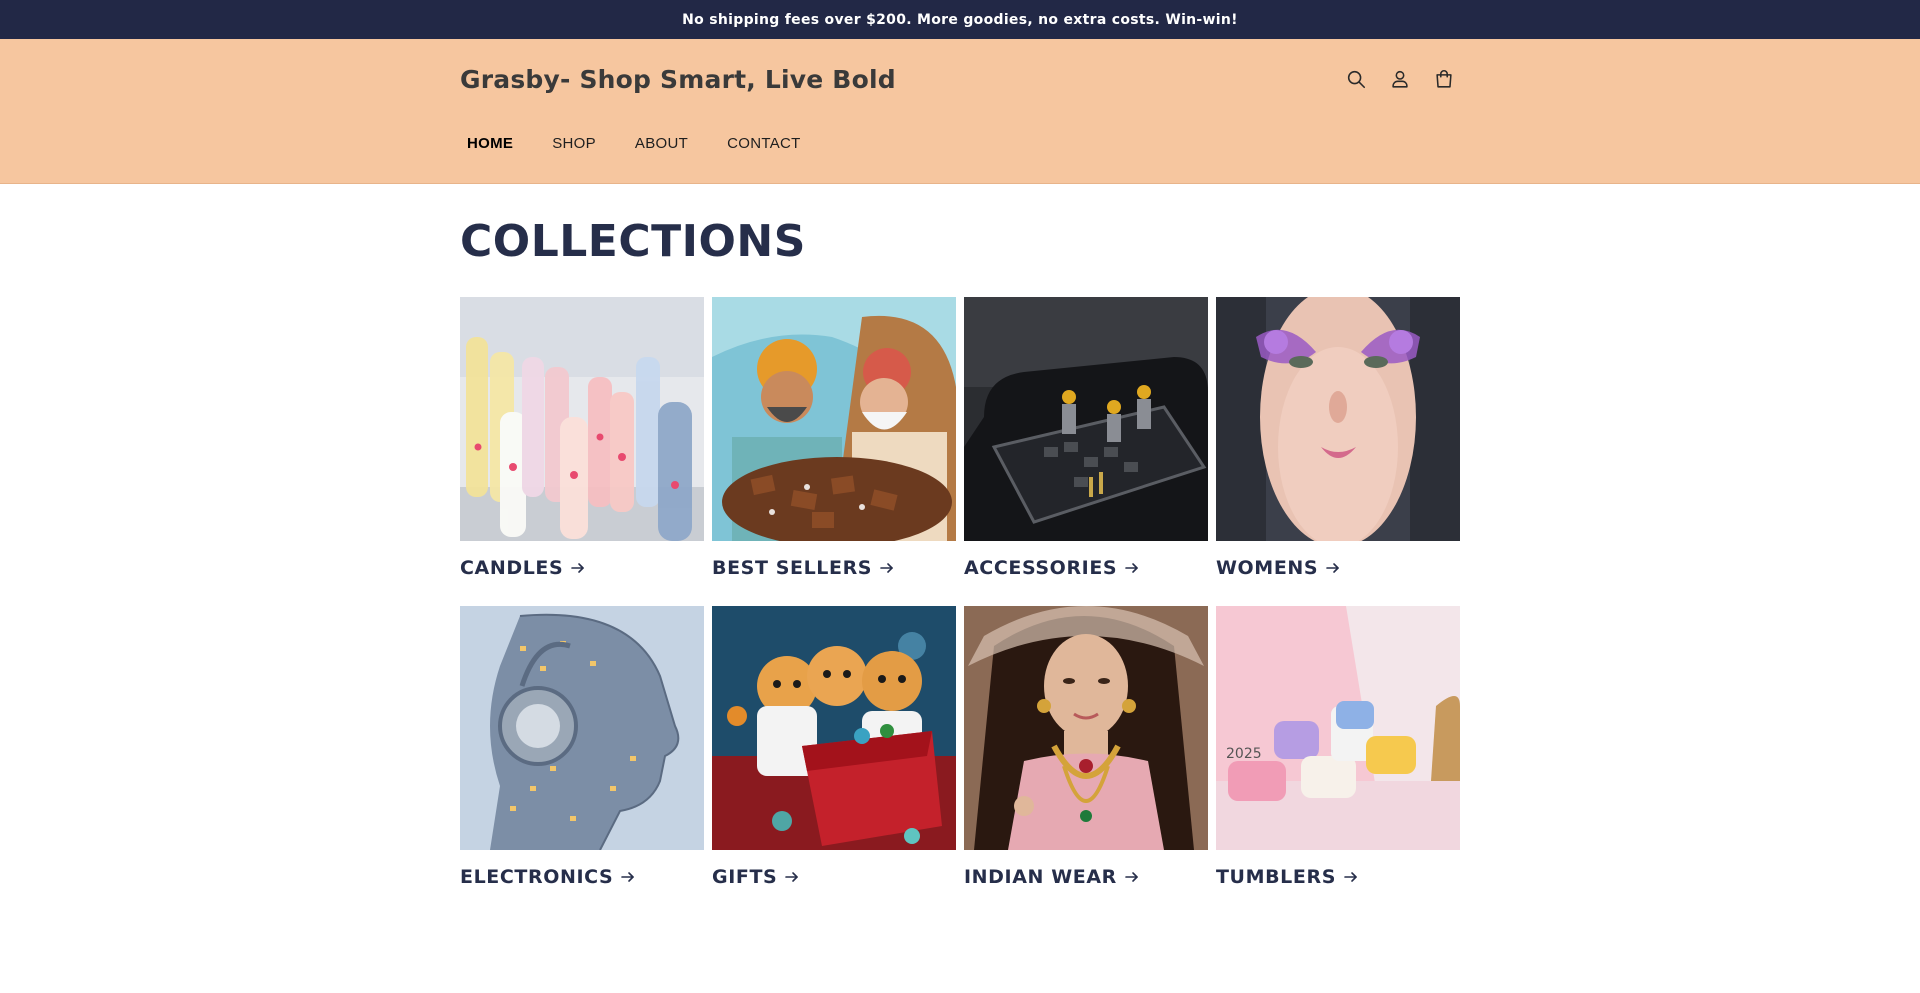 This screenshot has height=993, width=1920. I want to click on collection-title-best-sellers: BEST SELLERS, so click(792, 568).